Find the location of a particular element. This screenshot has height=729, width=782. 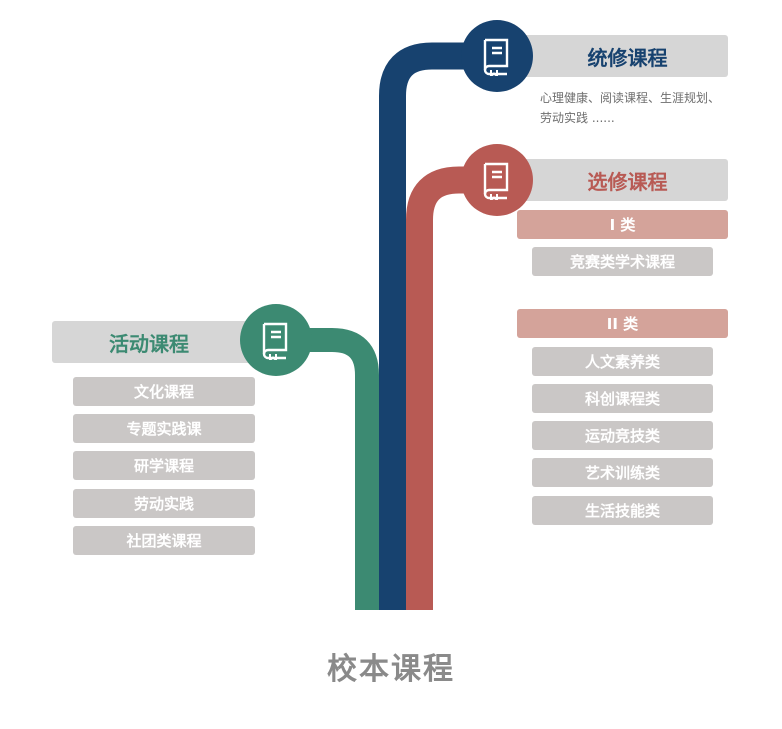

activity-course-node is located at coordinates (276, 340).